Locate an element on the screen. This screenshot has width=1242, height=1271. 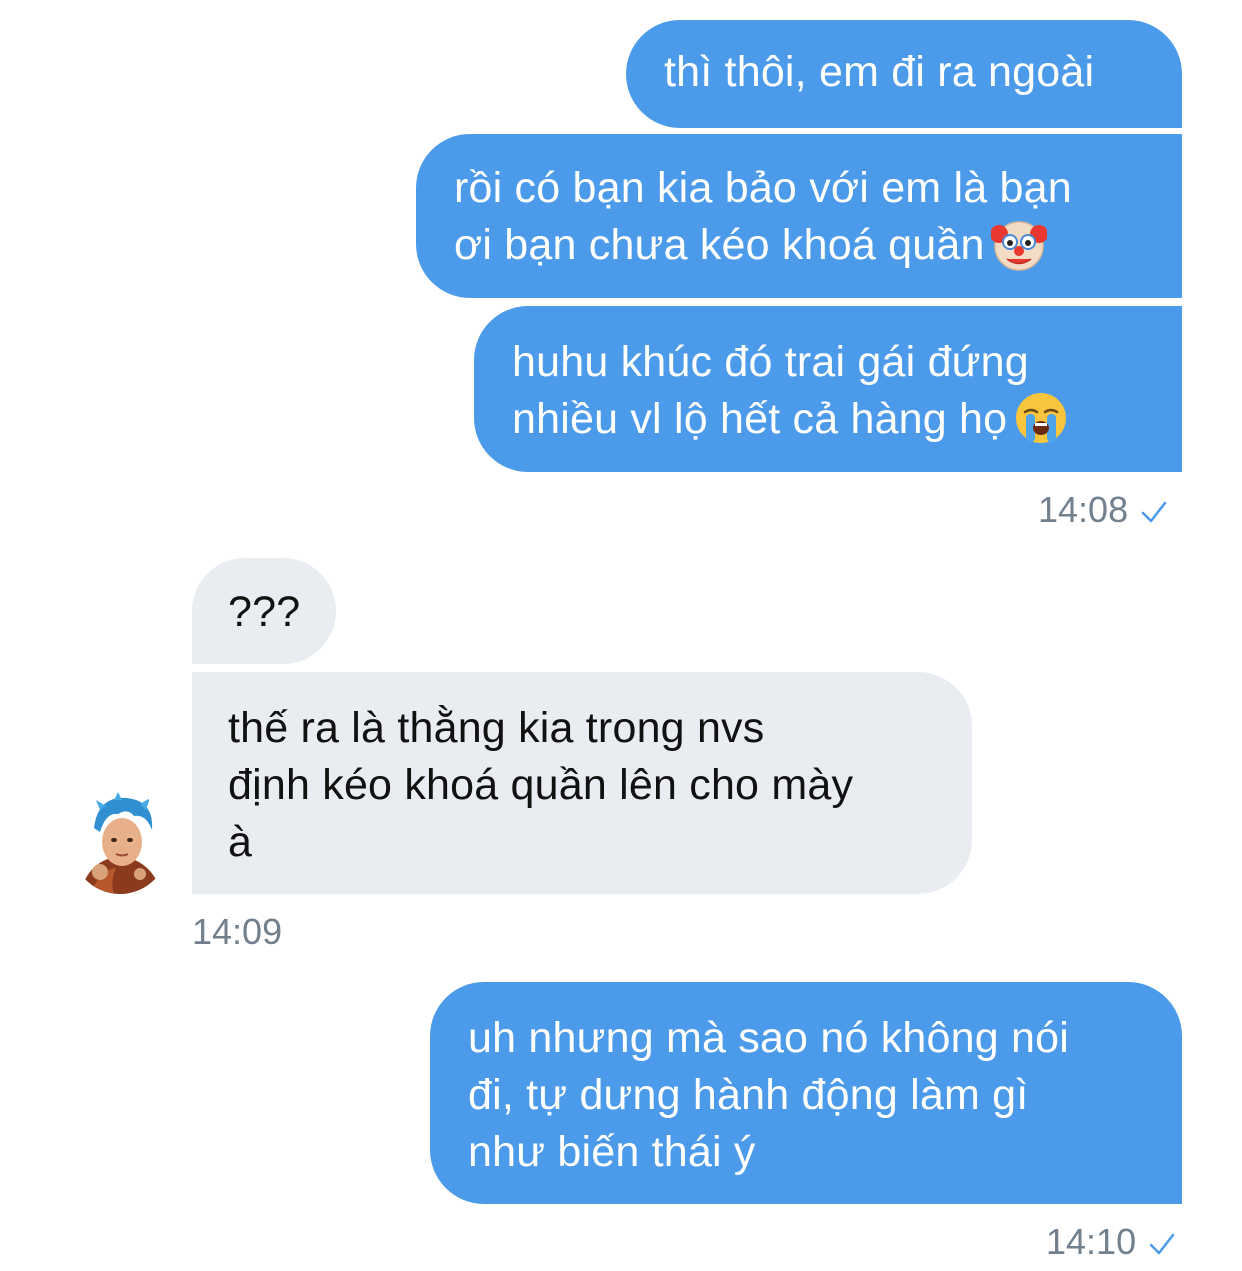
timestamp-text: 14:08 is located at coordinates (1083, 509).